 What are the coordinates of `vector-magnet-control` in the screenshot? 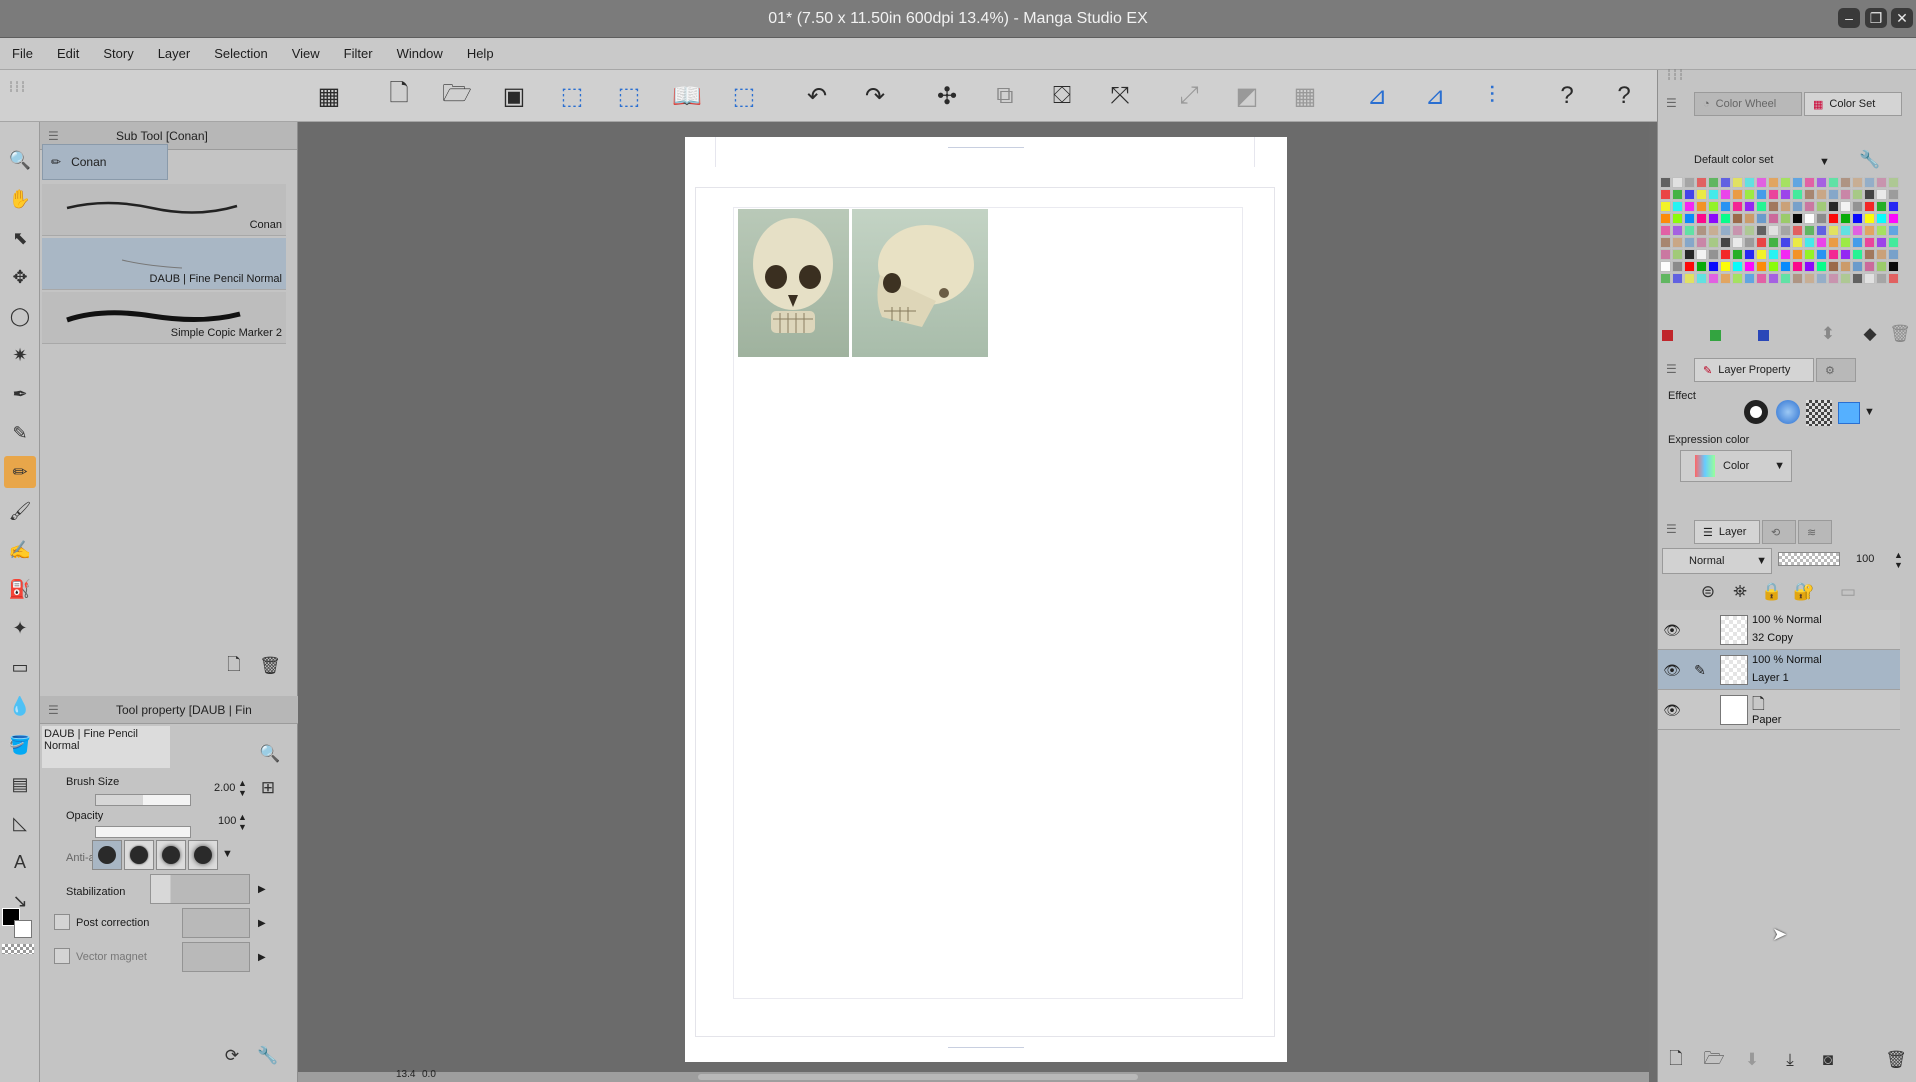 It's located at (216, 957).